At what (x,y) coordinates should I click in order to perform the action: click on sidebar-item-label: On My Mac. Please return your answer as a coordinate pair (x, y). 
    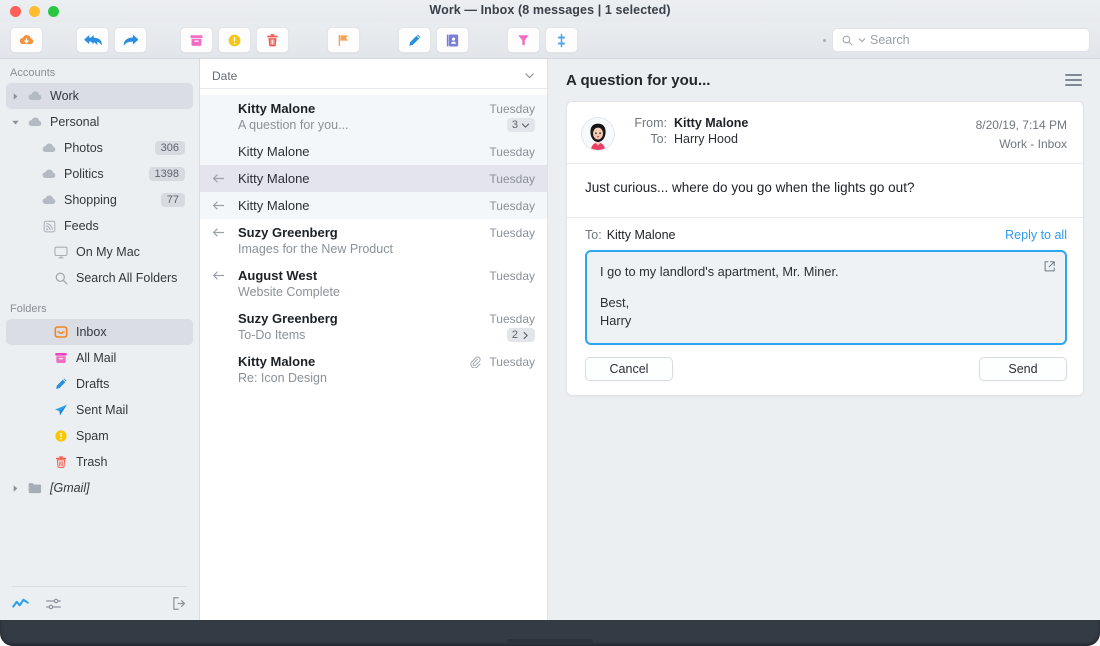
    Looking at the image, I should click on (108, 252).